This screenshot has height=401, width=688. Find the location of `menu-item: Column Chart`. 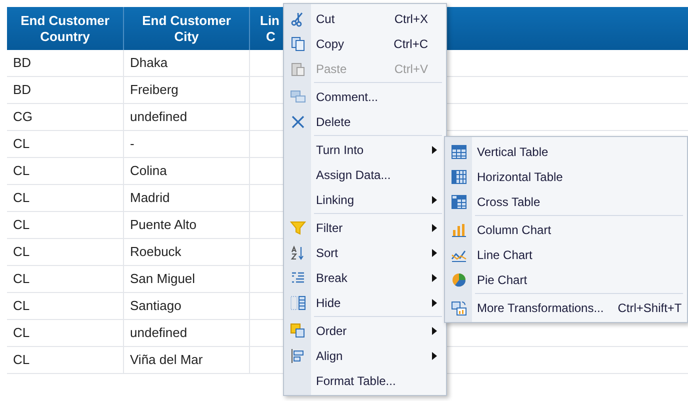

menu-item: Column Chart is located at coordinates (566, 229).